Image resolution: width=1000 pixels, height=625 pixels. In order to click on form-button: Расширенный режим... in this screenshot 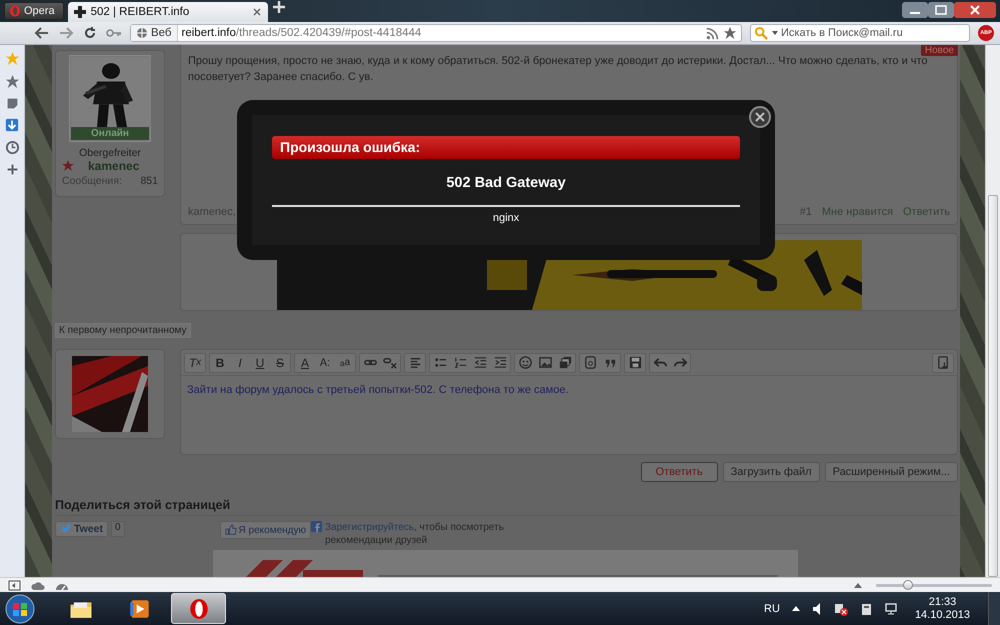, I will do `click(891, 472)`.